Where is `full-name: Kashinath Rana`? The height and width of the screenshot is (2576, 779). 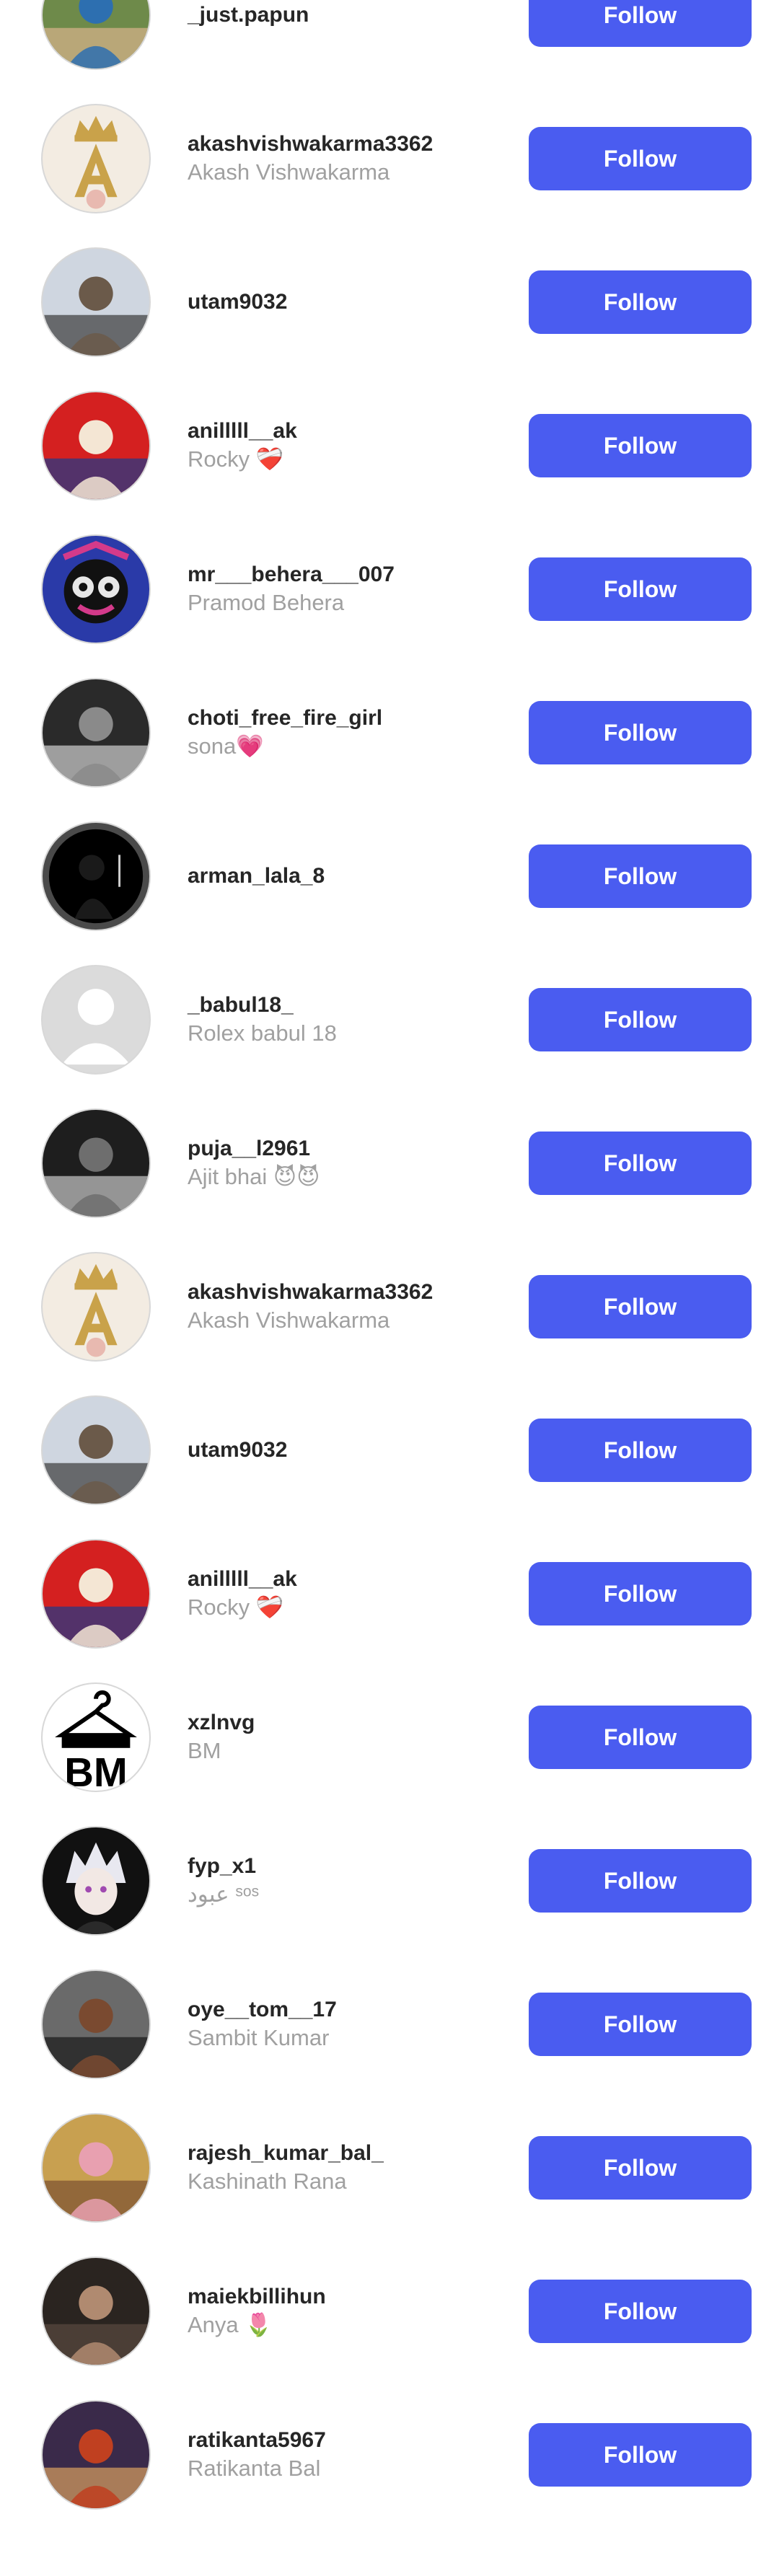 full-name: Kashinath Rana is located at coordinates (267, 2181).